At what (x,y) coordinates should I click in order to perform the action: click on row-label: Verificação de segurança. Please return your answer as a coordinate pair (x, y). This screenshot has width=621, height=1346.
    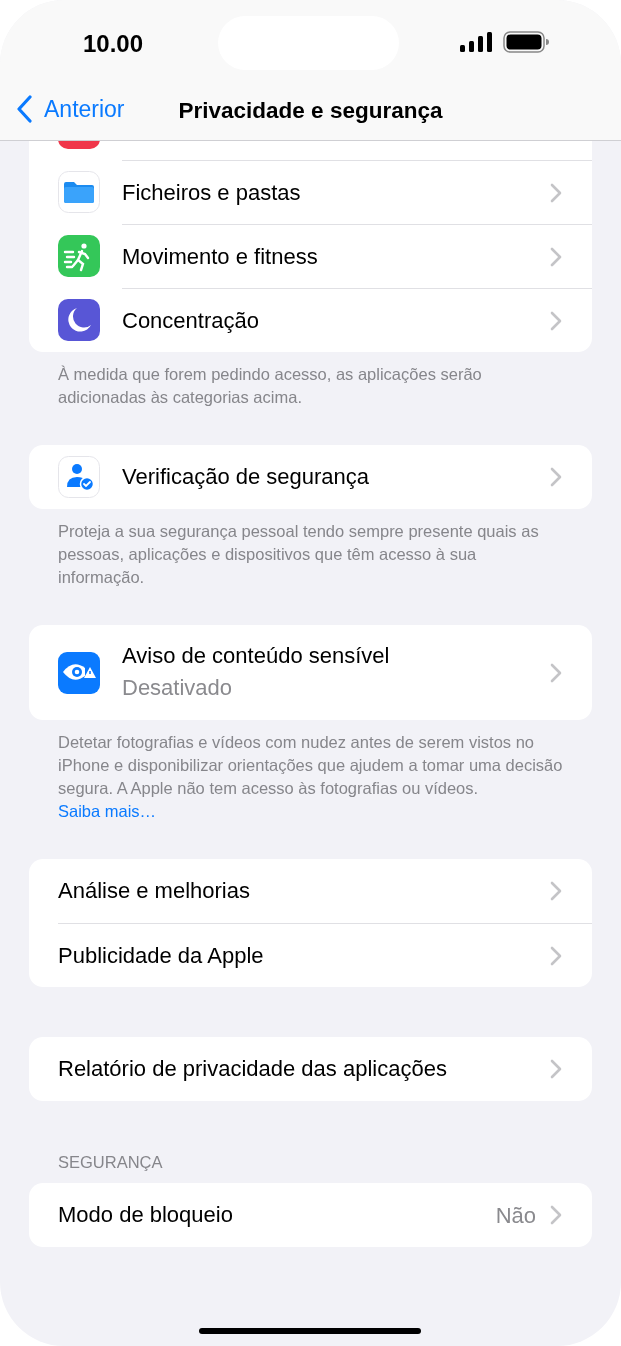
    Looking at the image, I should click on (246, 477).